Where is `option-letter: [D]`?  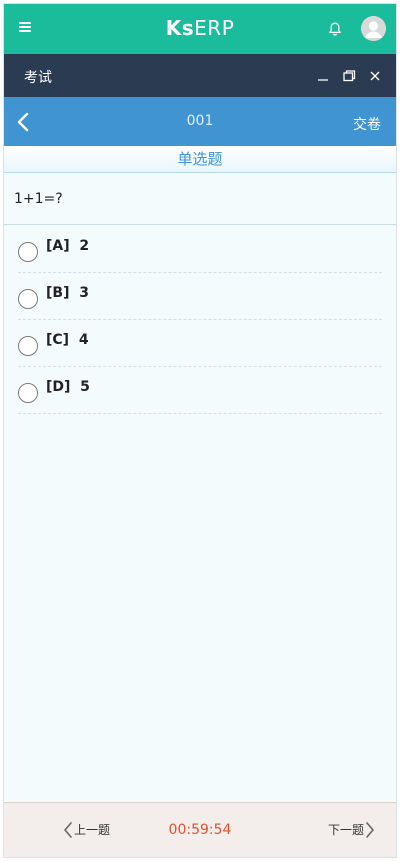 option-letter: [D] is located at coordinates (58, 387).